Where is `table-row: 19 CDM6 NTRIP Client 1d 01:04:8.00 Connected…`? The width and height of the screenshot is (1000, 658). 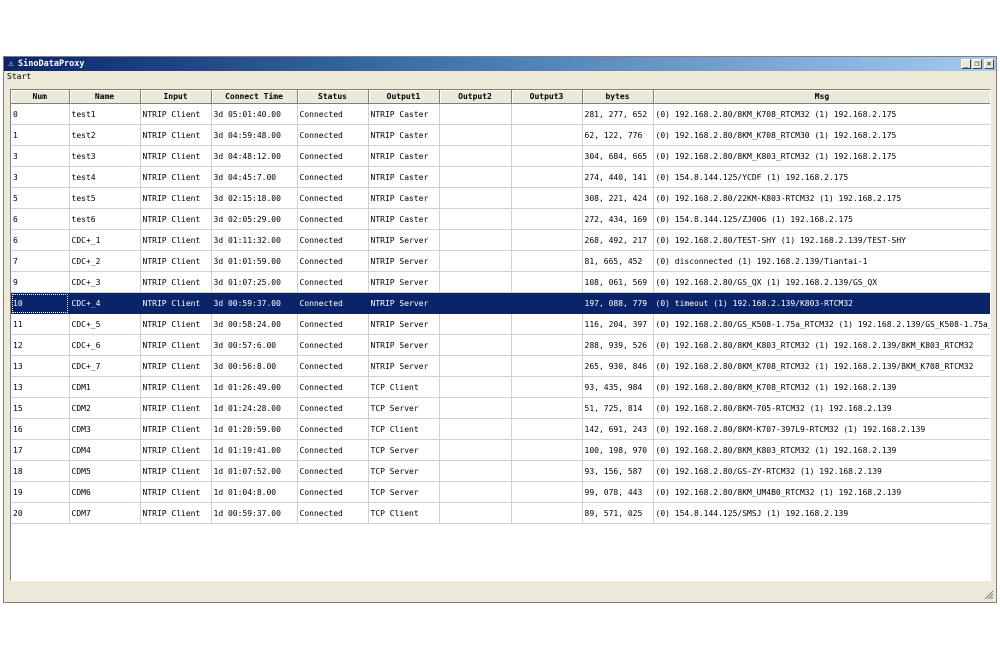 table-row: 19 CDM6 NTRIP Client 1d 01:04:8.00 Connected… is located at coordinates (500, 492).